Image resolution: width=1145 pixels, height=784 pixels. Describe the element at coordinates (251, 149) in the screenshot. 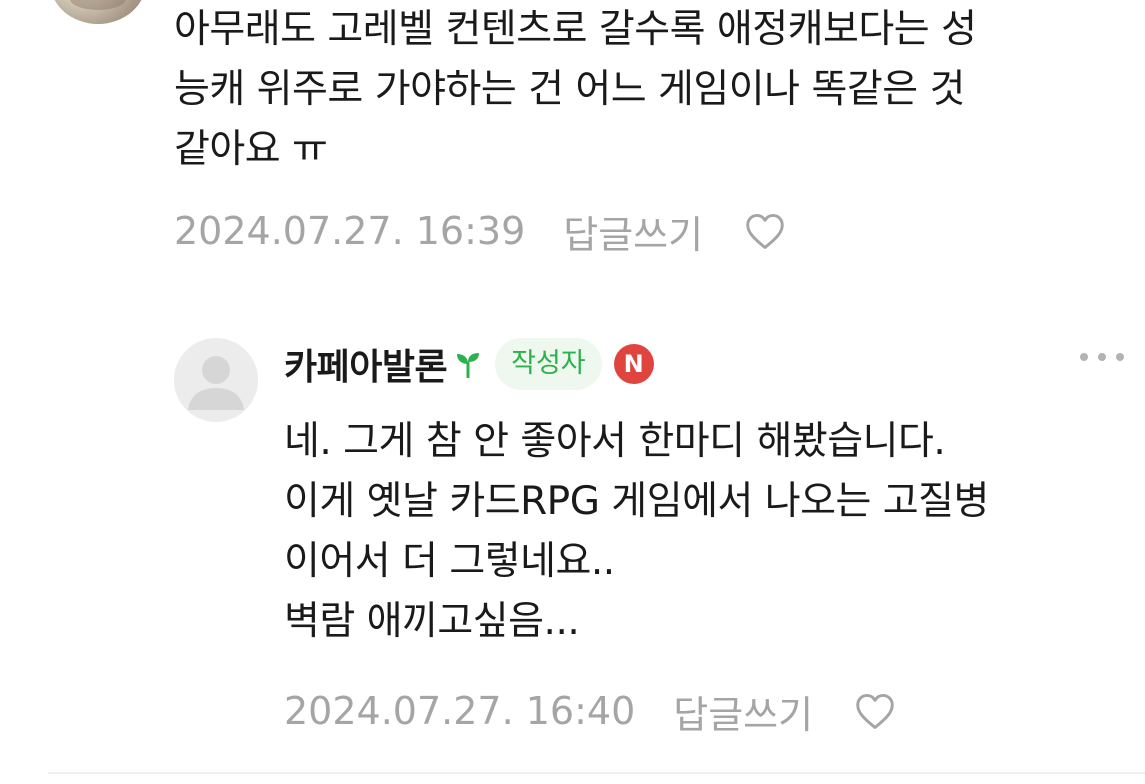

I see `comment-line: 같아요 ㅠ` at that location.